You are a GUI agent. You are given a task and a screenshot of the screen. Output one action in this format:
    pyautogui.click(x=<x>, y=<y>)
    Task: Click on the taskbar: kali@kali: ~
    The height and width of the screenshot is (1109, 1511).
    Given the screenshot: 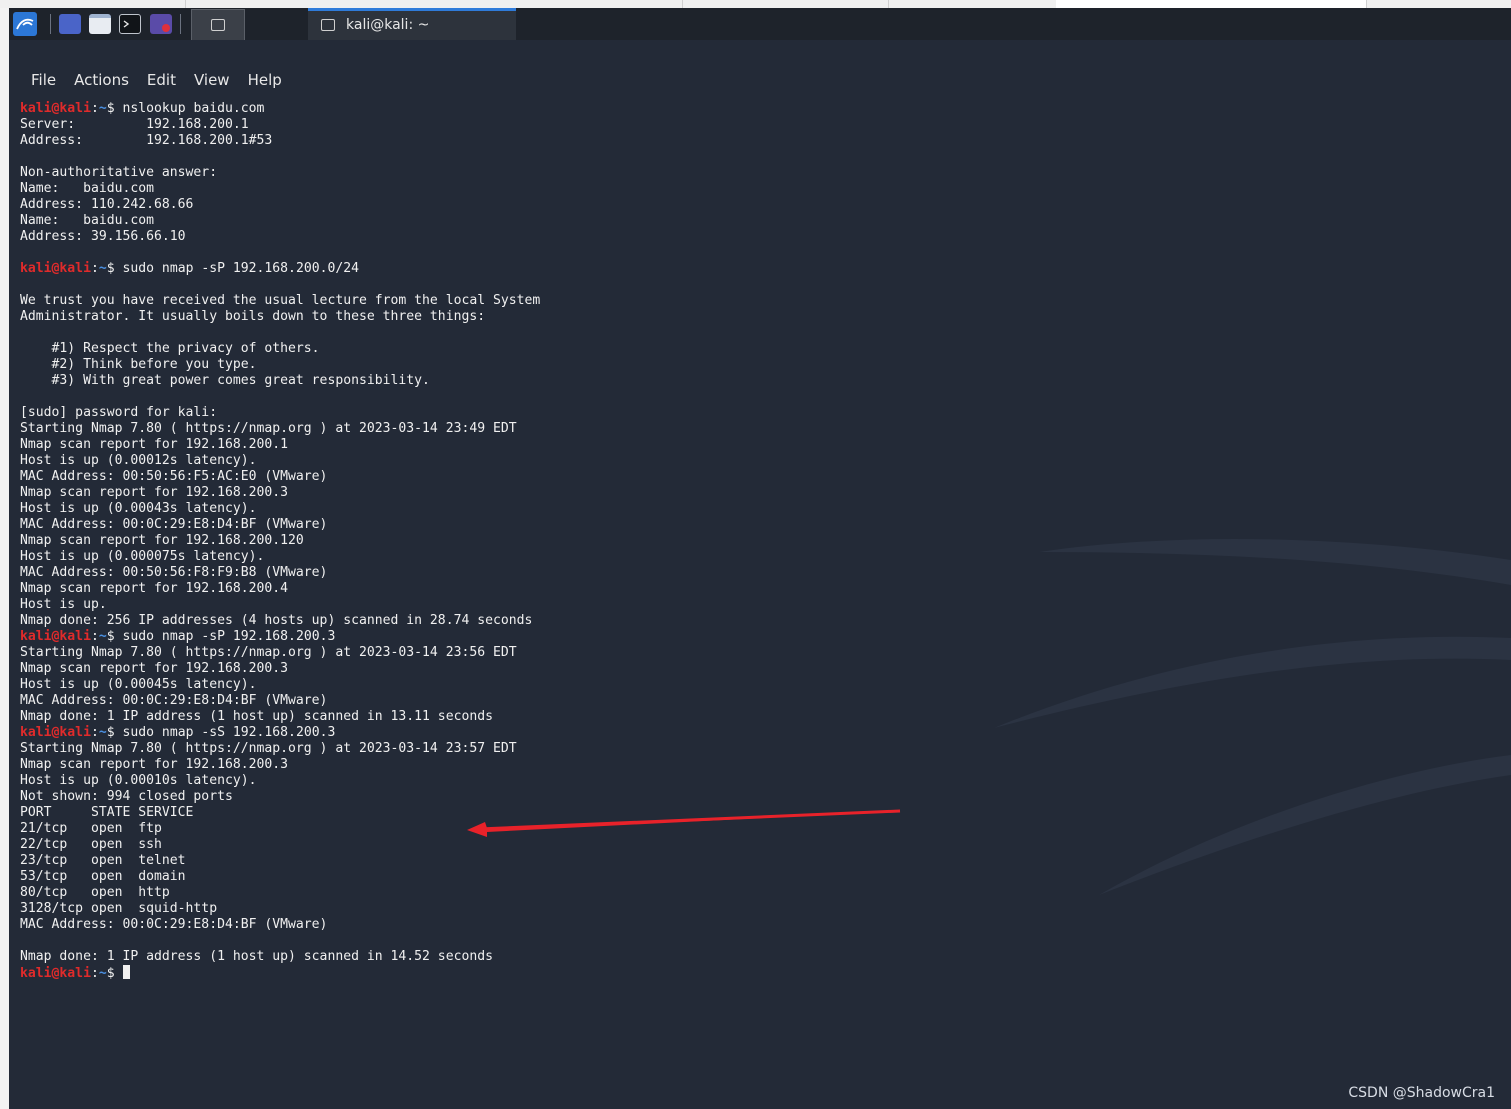 What is the action you would take?
    pyautogui.click(x=760, y=24)
    